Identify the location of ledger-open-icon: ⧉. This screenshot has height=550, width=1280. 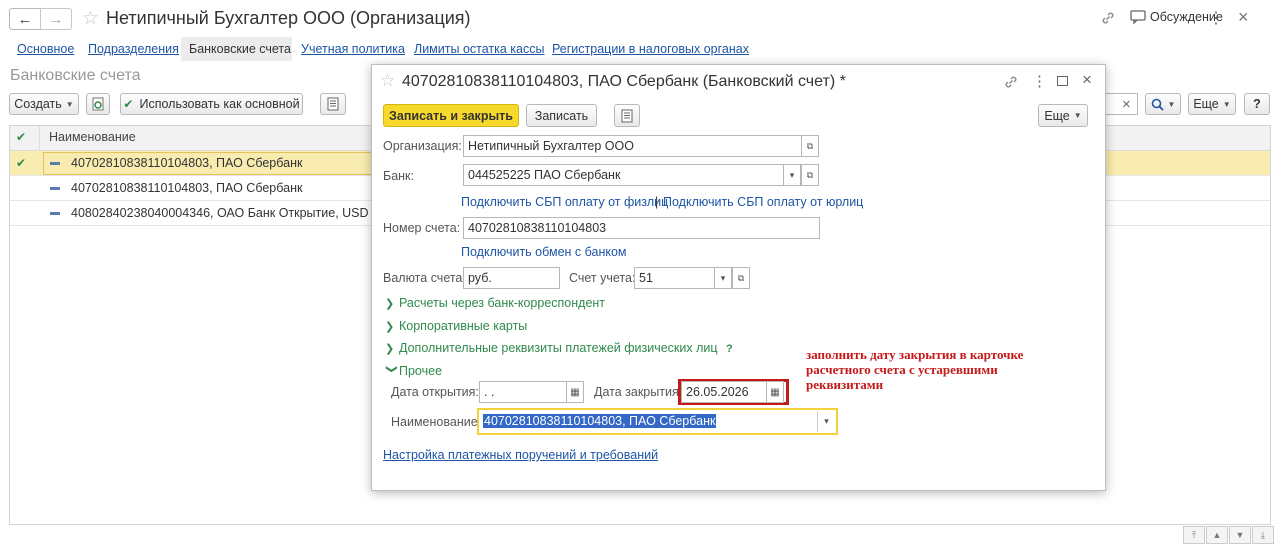
(741, 278).